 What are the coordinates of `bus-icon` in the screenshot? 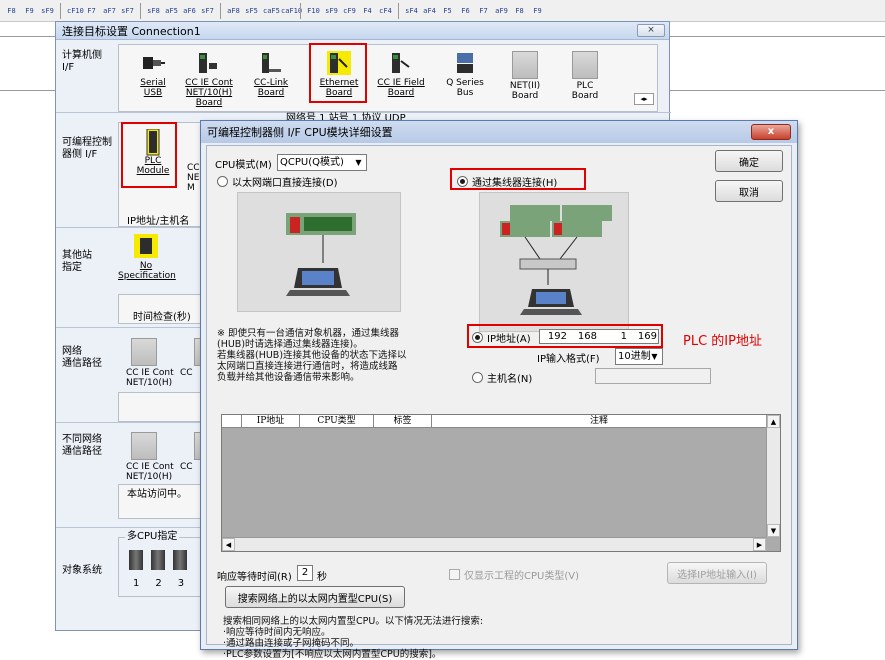 It's located at (465, 63).